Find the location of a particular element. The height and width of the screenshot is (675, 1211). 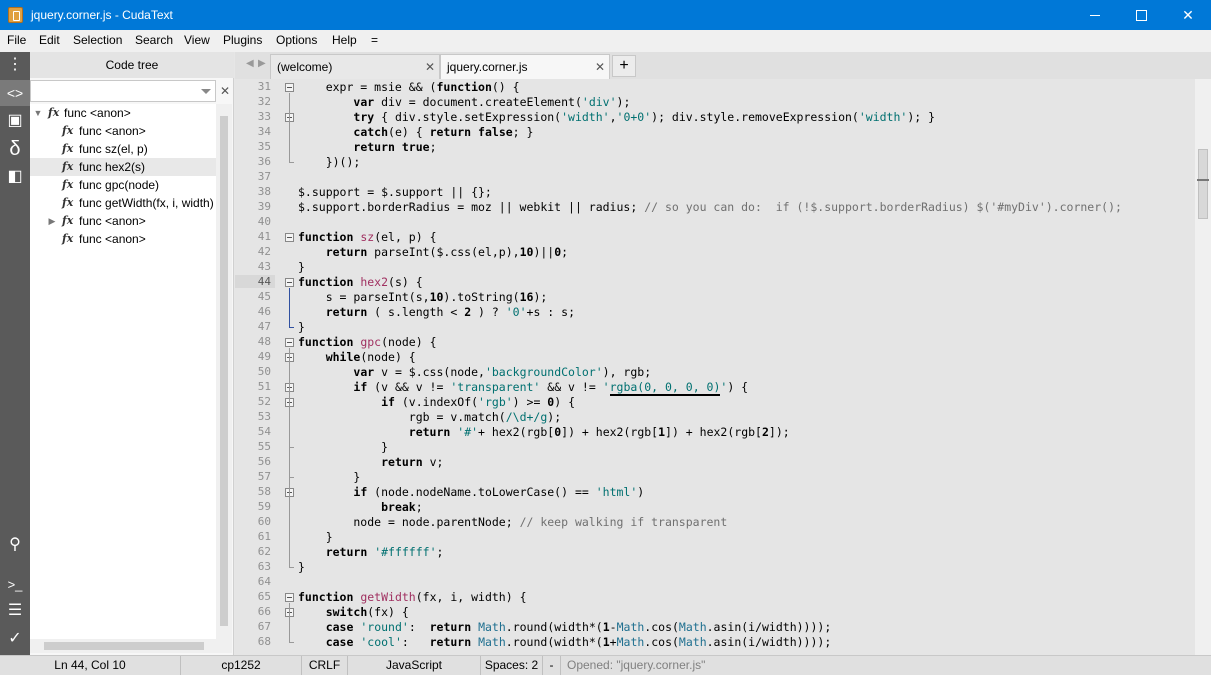

code-line: return ( s.length < 2 ) ? '0'+s : s; is located at coordinates (450, 312).